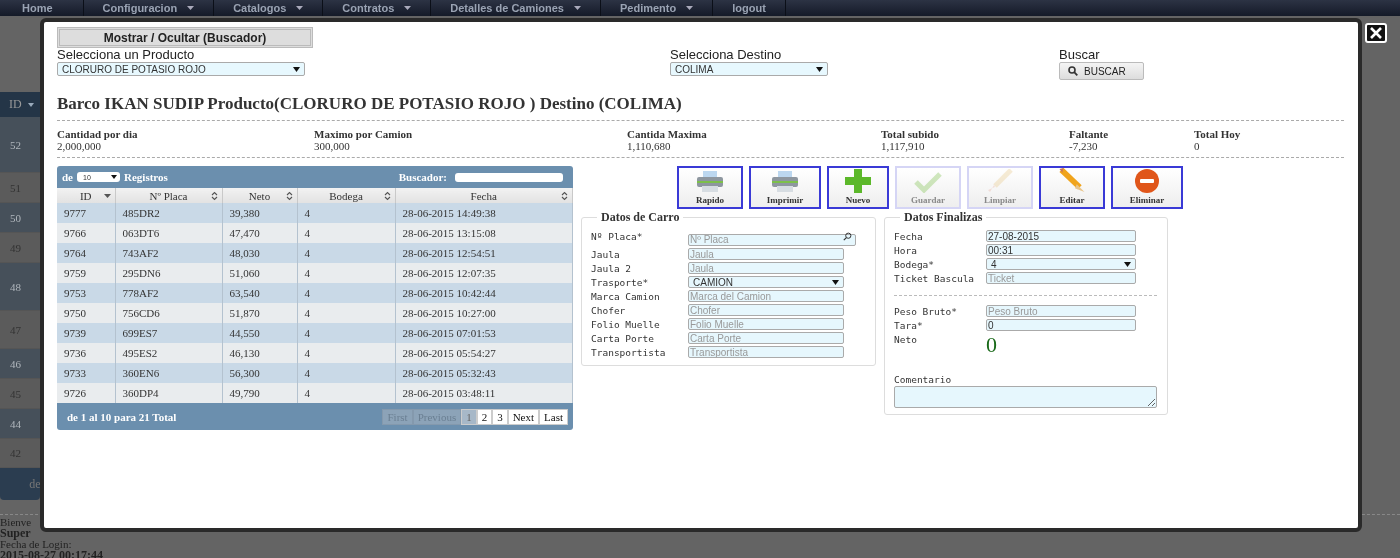 The width and height of the screenshot is (1400, 558). Describe the element at coordinates (484, 353) in the screenshot. I see `table-cell: 28-06-2015 05:54:27` at that location.